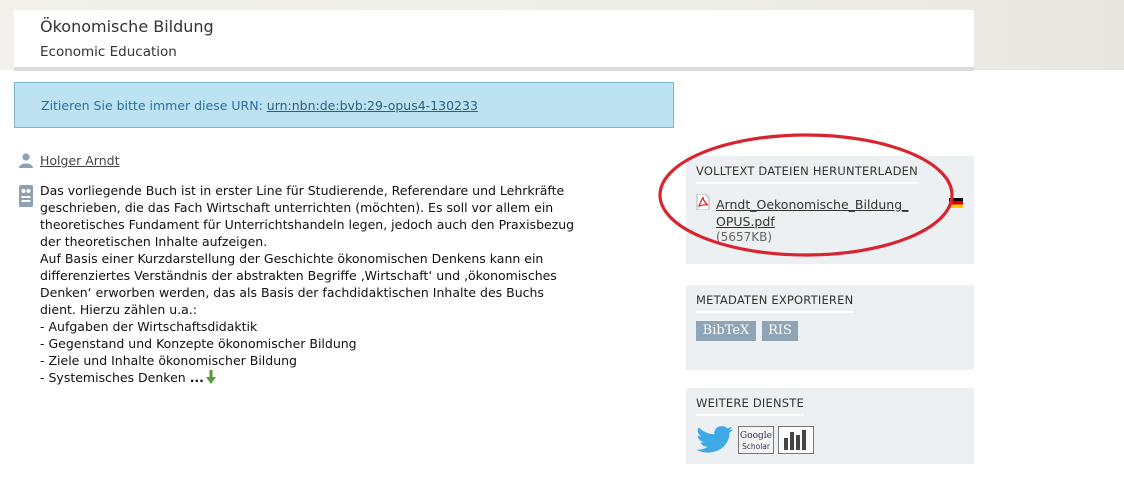  What do you see at coordinates (821, 213) in the screenshot?
I see `file-download-link: Arndt_Oekonomische_Bildung_ OPUS.pdf` at bounding box center [821, 213].